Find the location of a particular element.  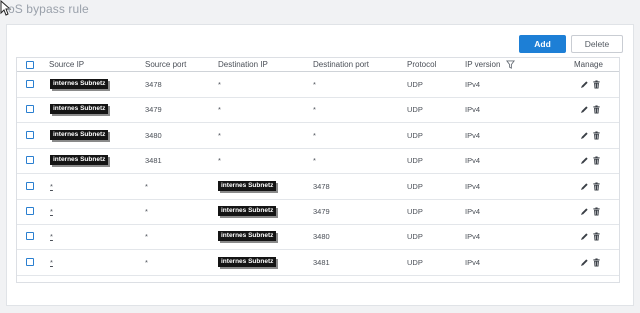

column-header-destination-port: Destination port is located at coordinates (341, 64).